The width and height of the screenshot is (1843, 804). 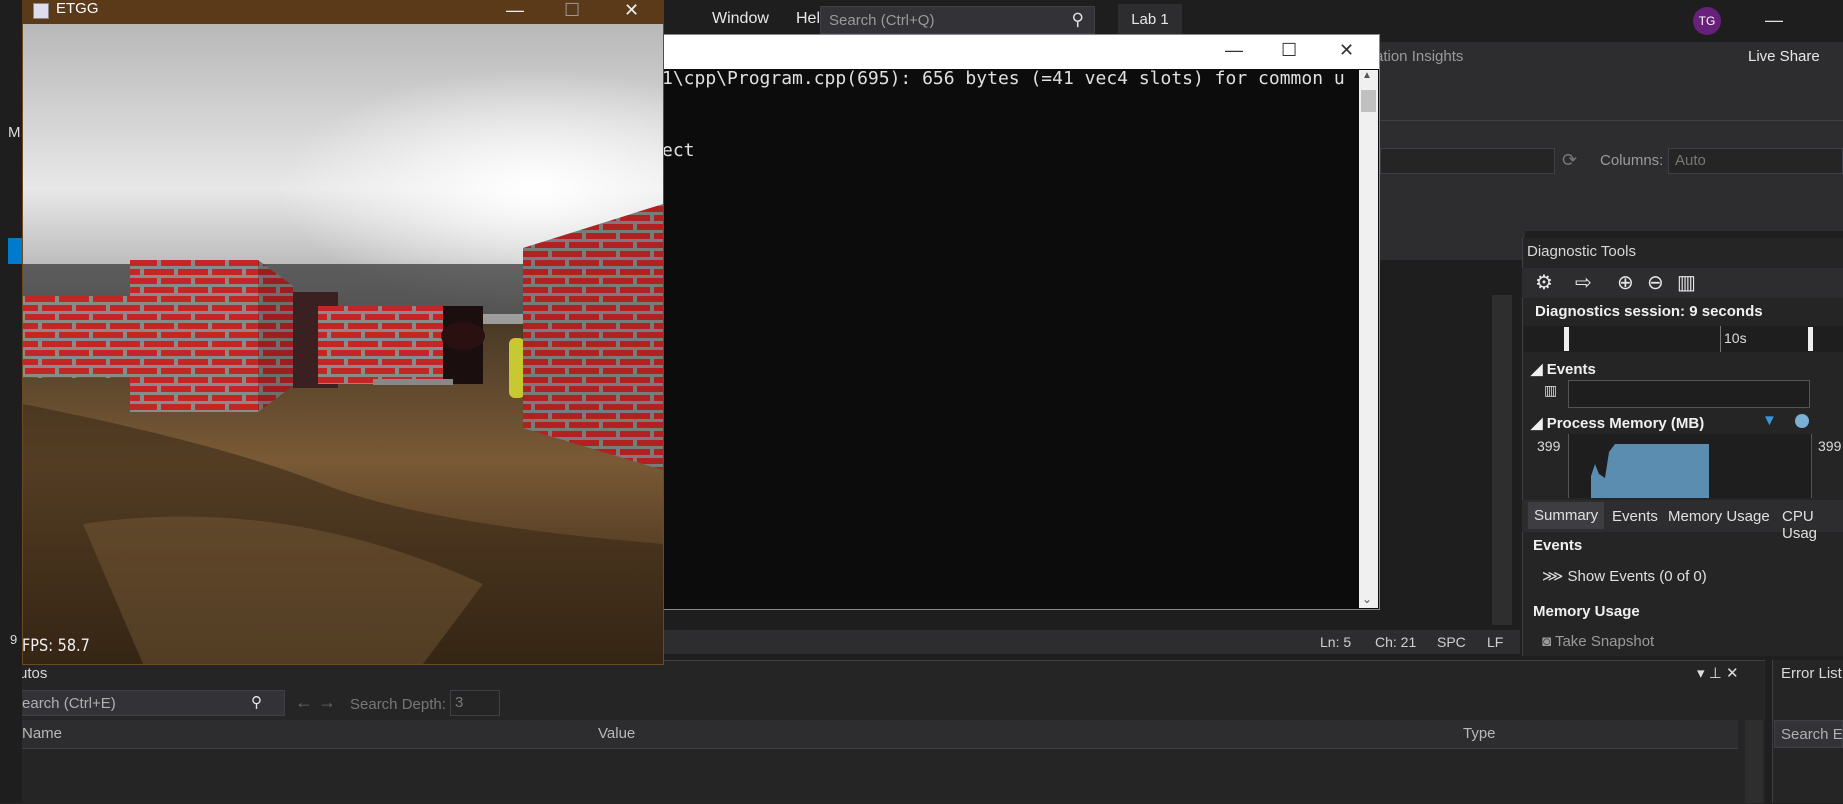 What do you see at coordinates (1467, 161) in the screenshot?
I see `filter-dropdown` at bounding box center [1467, 161].